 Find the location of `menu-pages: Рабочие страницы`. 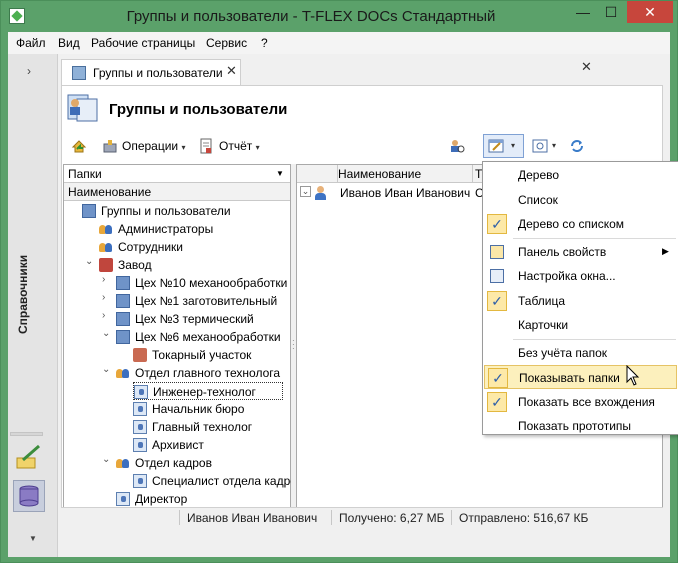

menu-pages: Рабочие страницы is located at coordinates (143, 43).